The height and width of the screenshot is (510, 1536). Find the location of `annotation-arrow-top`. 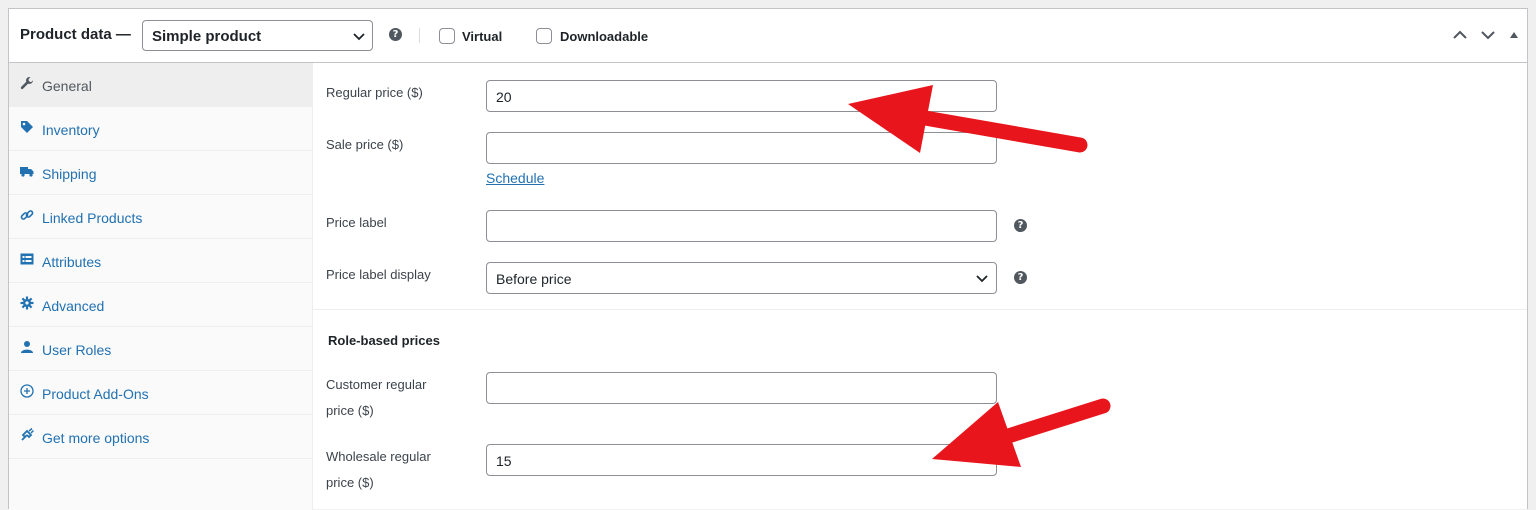

annotation-arrow-top is located at coordinates (968, 119).